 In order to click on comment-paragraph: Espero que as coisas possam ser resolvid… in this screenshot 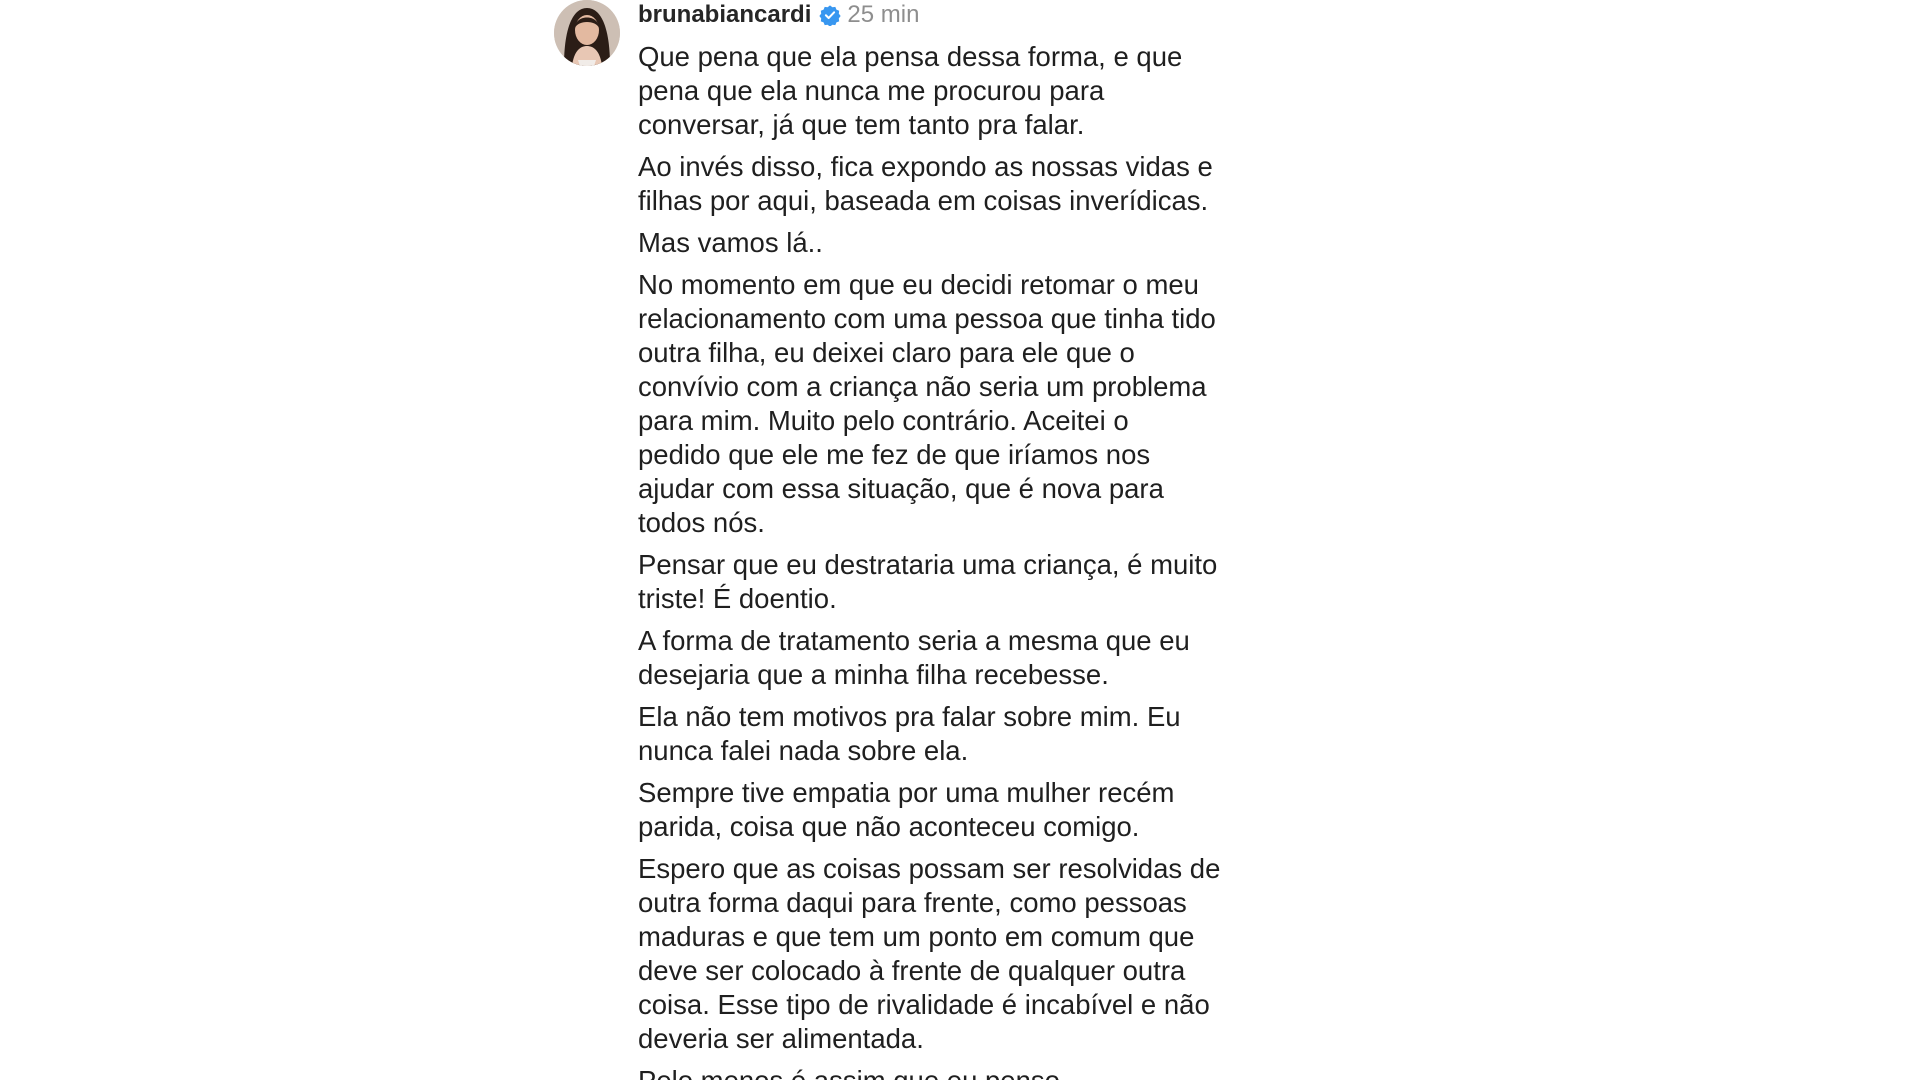, I will do `click(929, 953)`.